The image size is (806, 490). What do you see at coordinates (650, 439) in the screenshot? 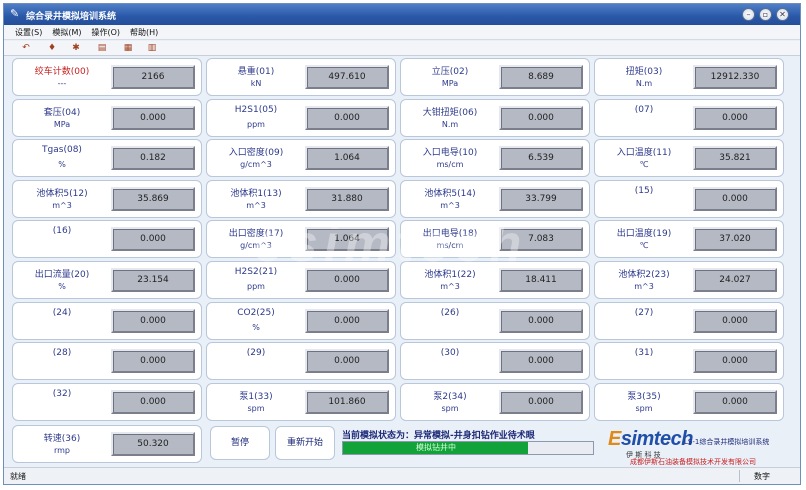
I see `logo-brand: Esimtech` at bounding box center [650, 439].